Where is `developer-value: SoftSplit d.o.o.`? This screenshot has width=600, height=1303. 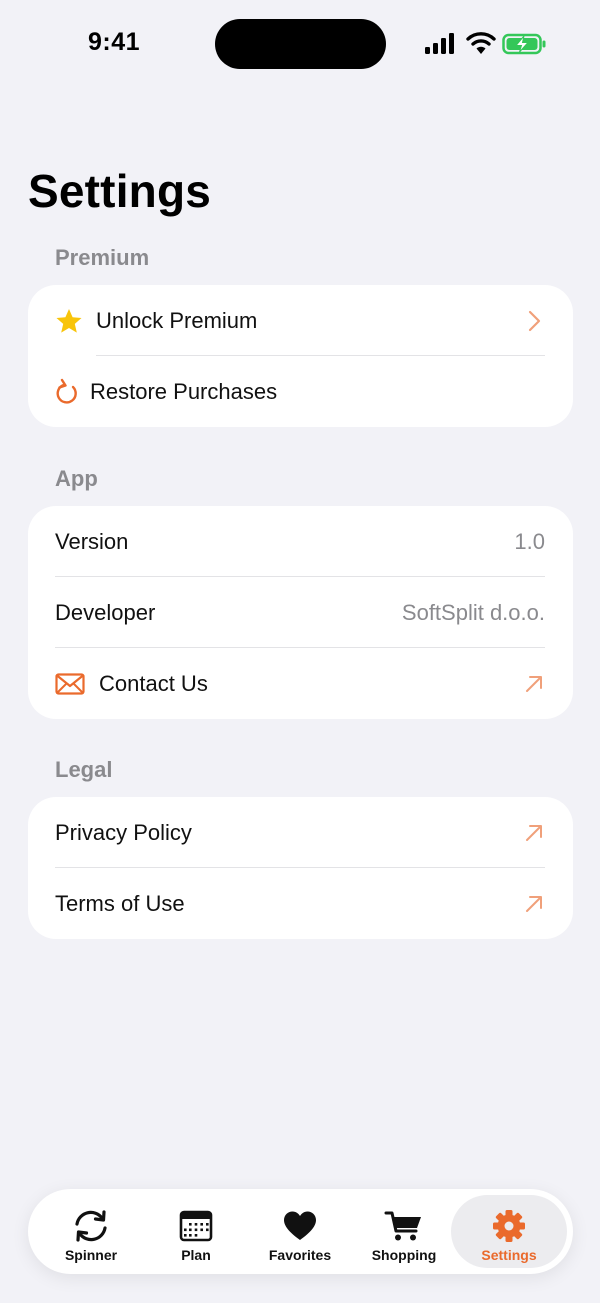 developer-value: SoftSplit d.o.o. is located at coordinates (473, 612).